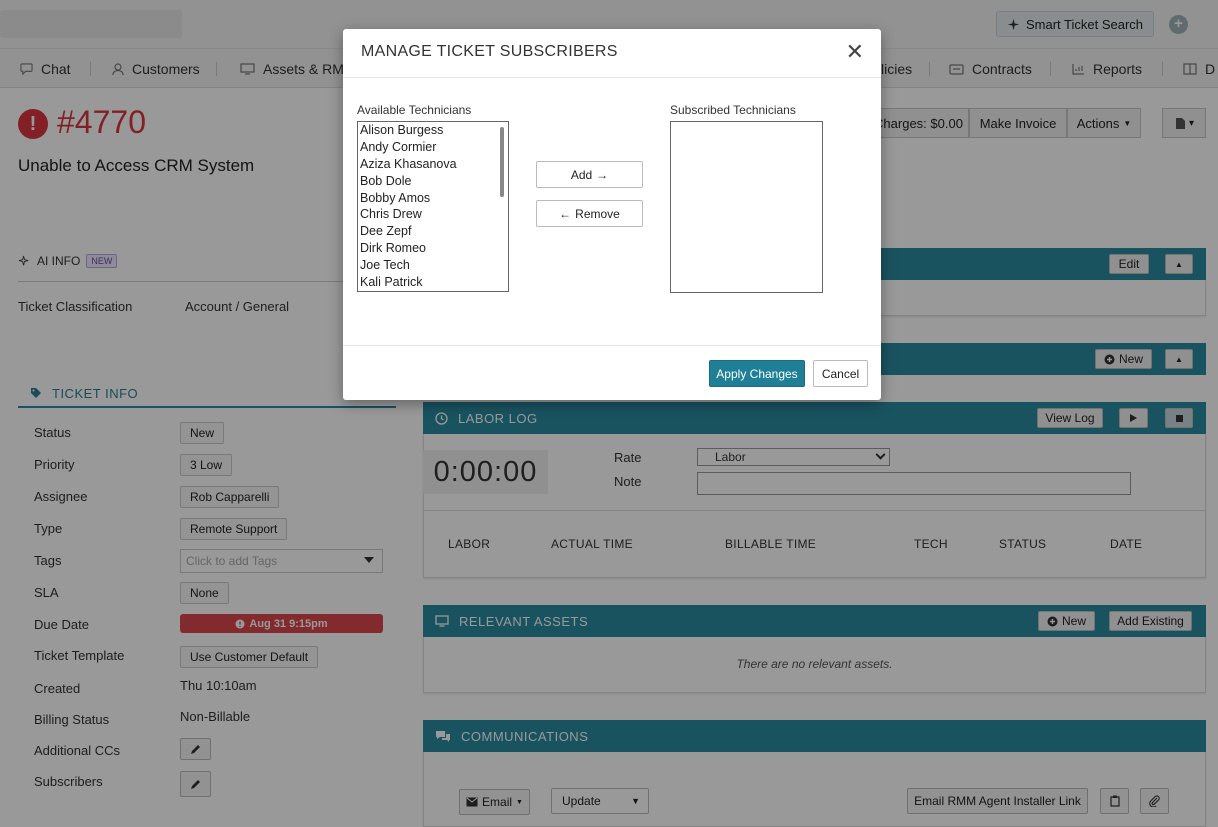  What do you see at coordinates (433, 282) in the screenshot?
I see `list-item: Kali Patrick` at bounding box center [433, 282].